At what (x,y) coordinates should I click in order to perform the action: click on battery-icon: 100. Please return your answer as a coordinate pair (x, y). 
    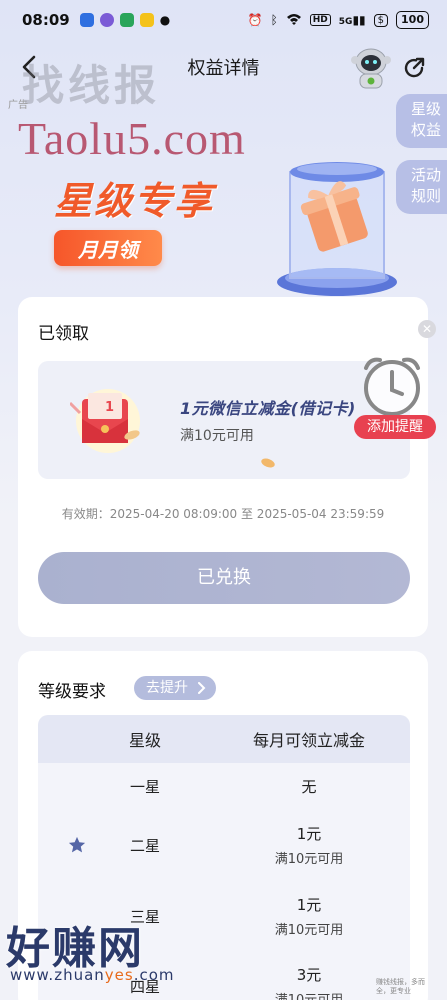
    Looking at the image, I should click on (412, 20).